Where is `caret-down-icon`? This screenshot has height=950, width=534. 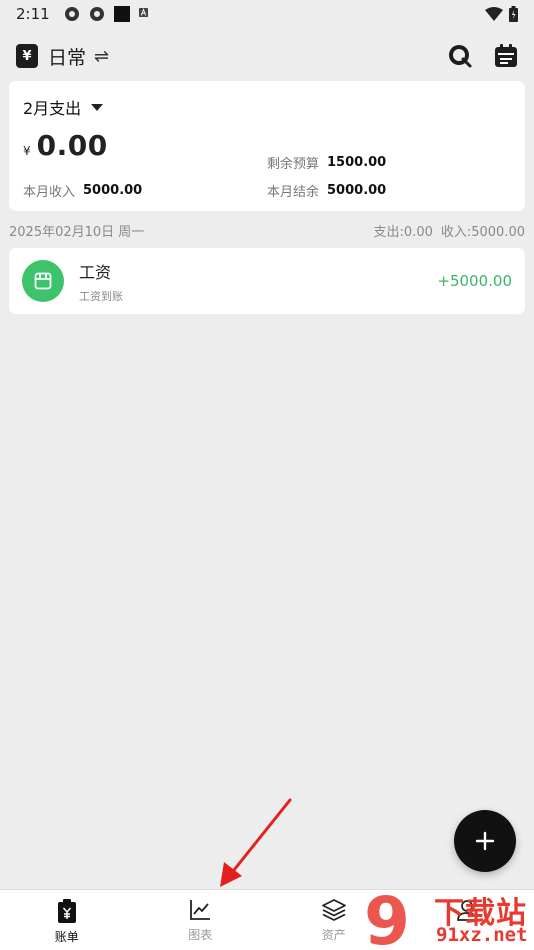
caret-down-icon is located at coordinates (97, 107).